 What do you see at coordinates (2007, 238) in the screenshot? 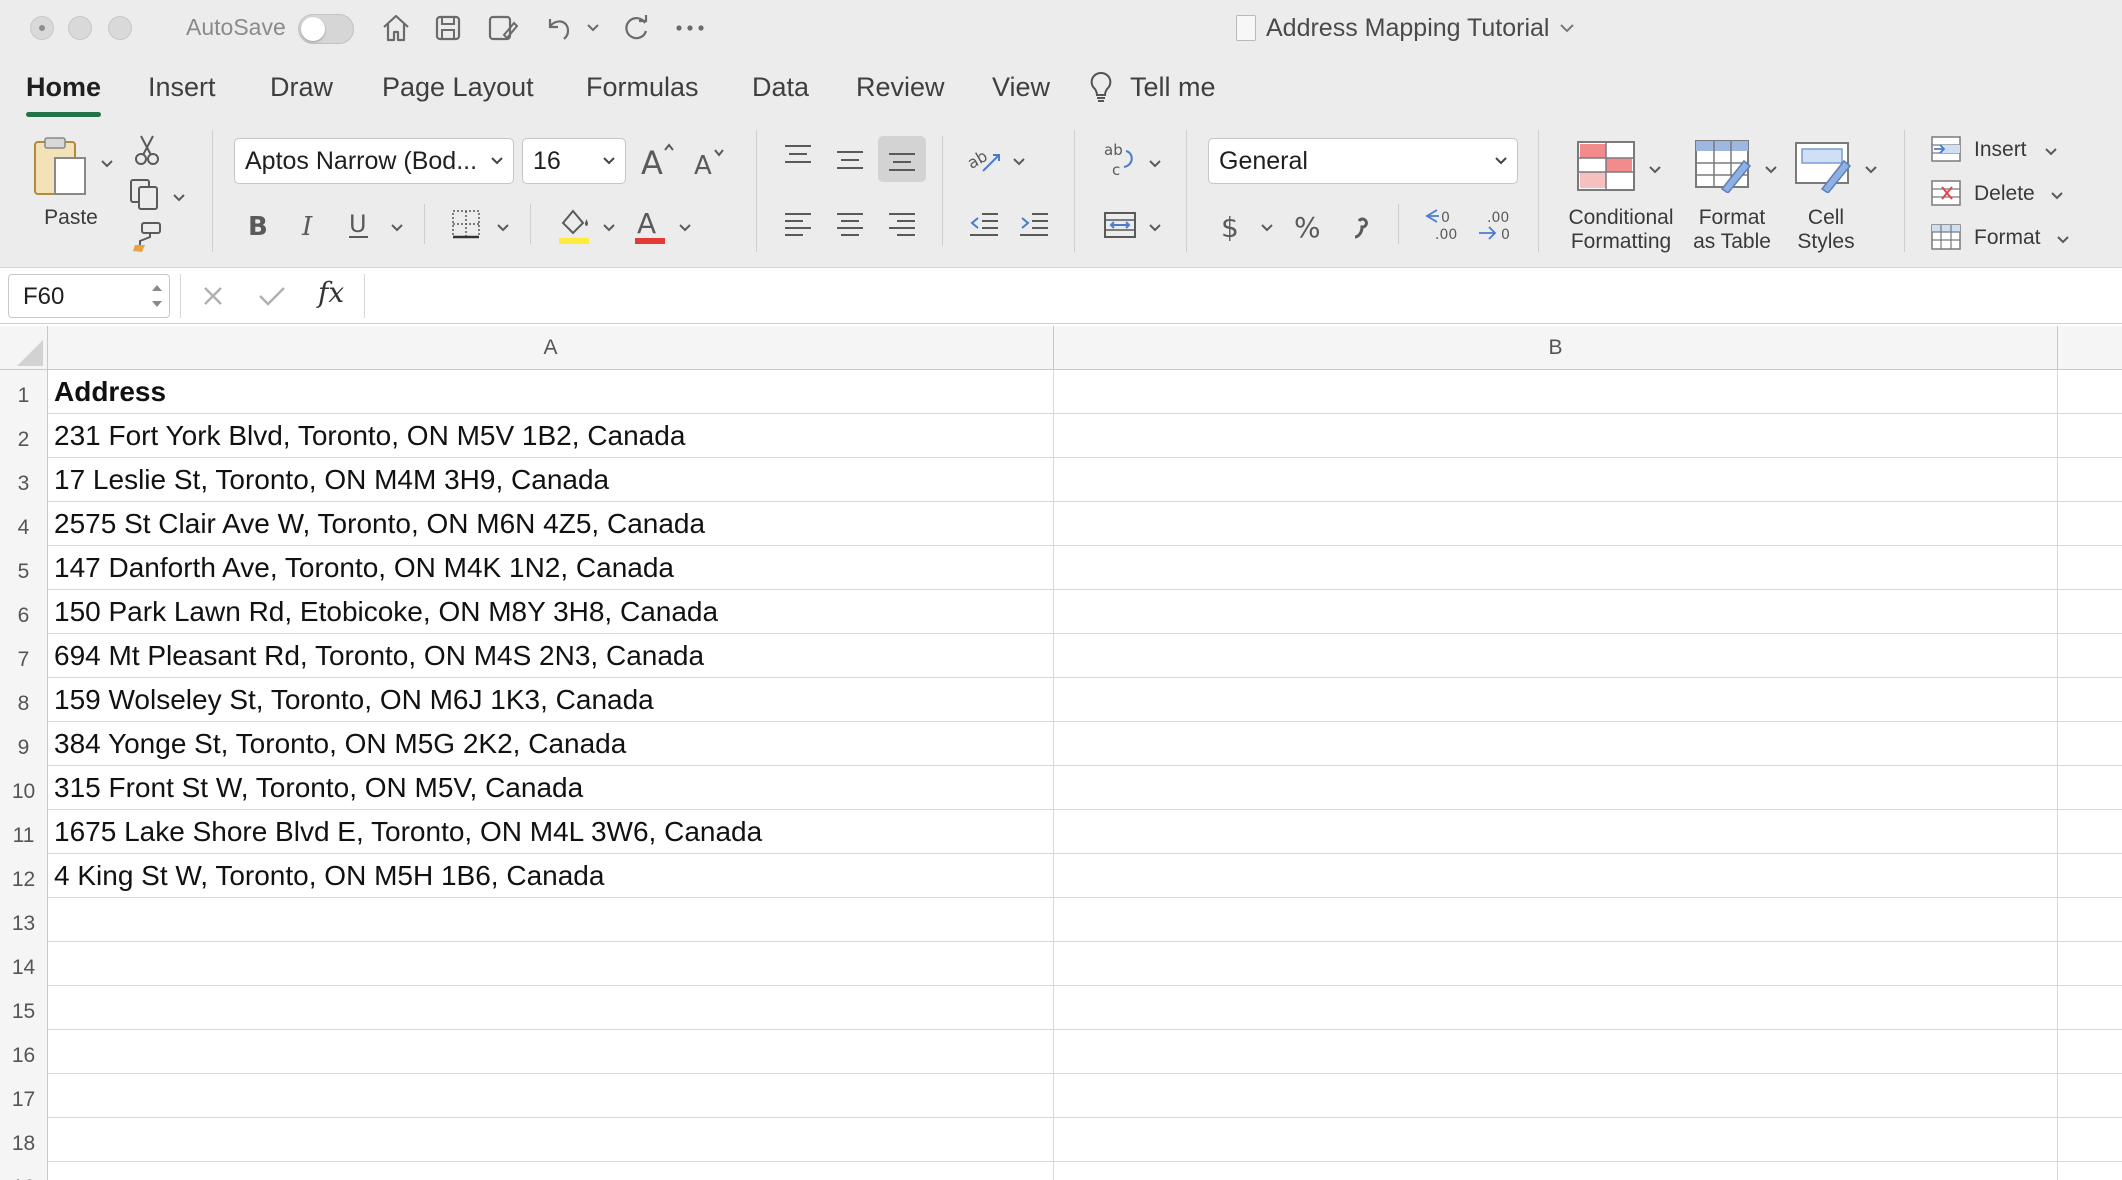
I see `format-cells-label: Format` at bounding box center [2007, 238].